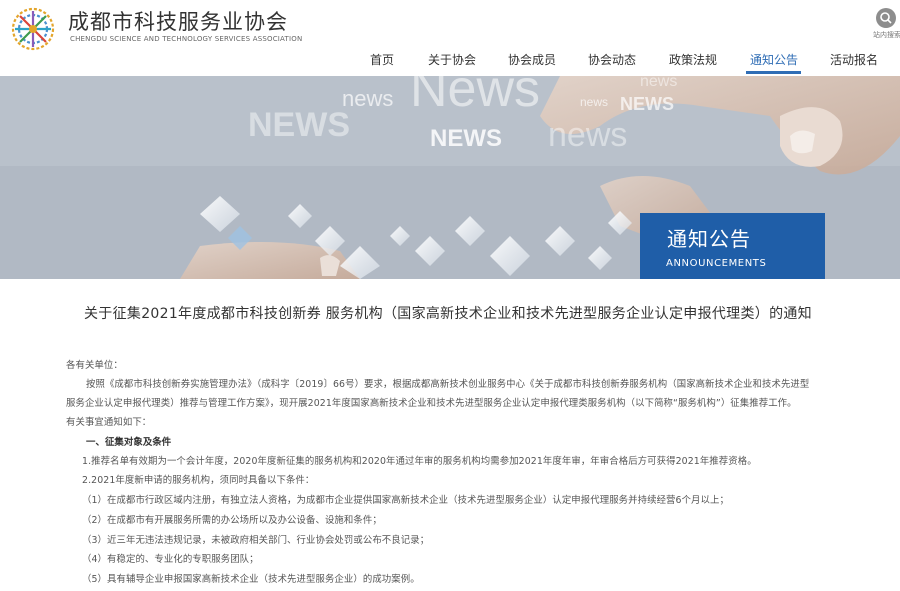  What do you see at coordinates (170, 559) in the screenshot?
I see `article-list-item: （4）有稳定的、专业化的专职服务团队；` at bounding box center [170, 559].